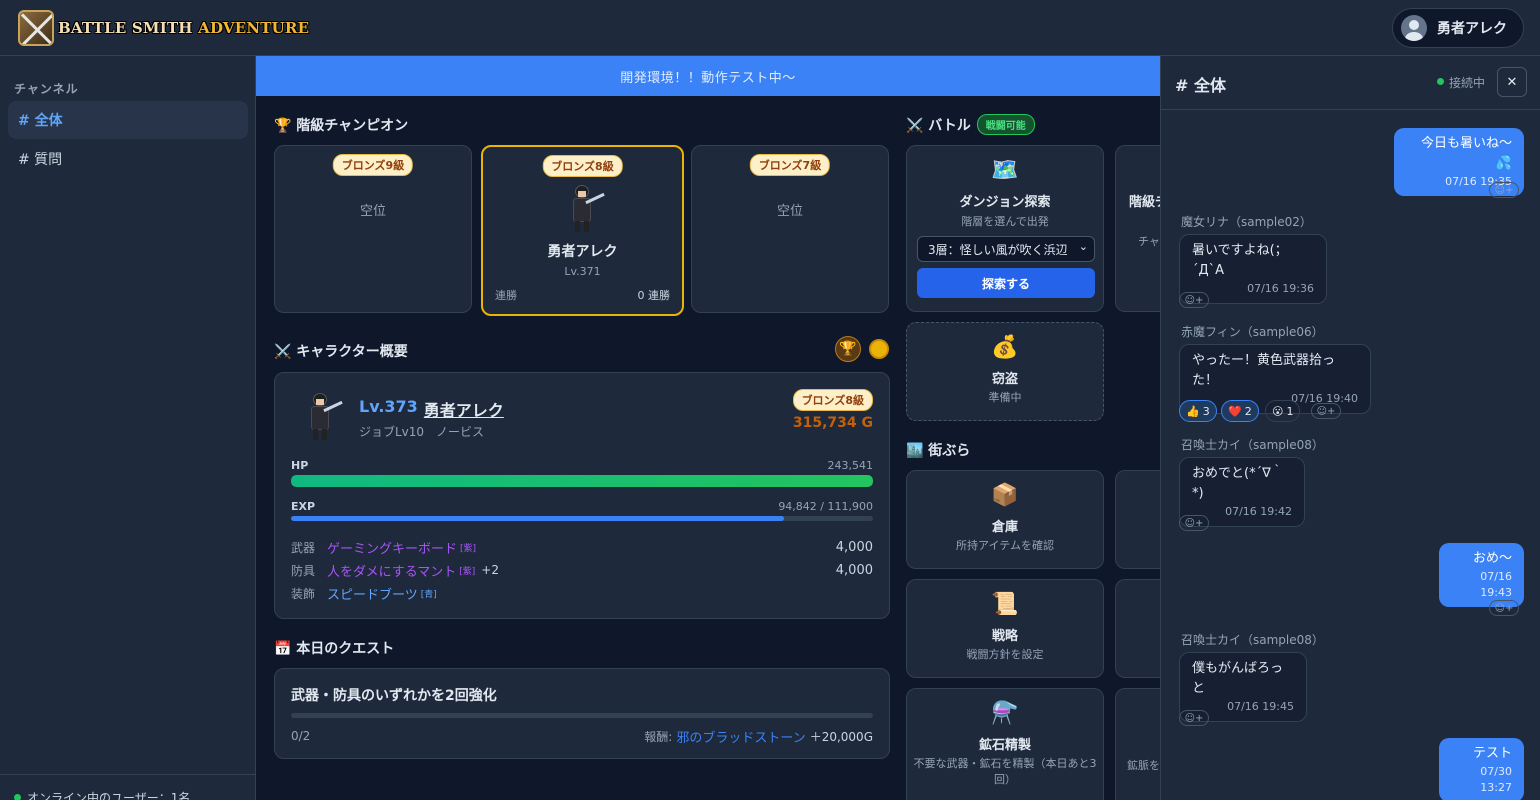 The width and height of the screenshot is (1540, 800). What do you see at coordinates (582, 252) in the screenshot?
I see `champion-name: 勇者アレク` at bounding box center [582, 252].